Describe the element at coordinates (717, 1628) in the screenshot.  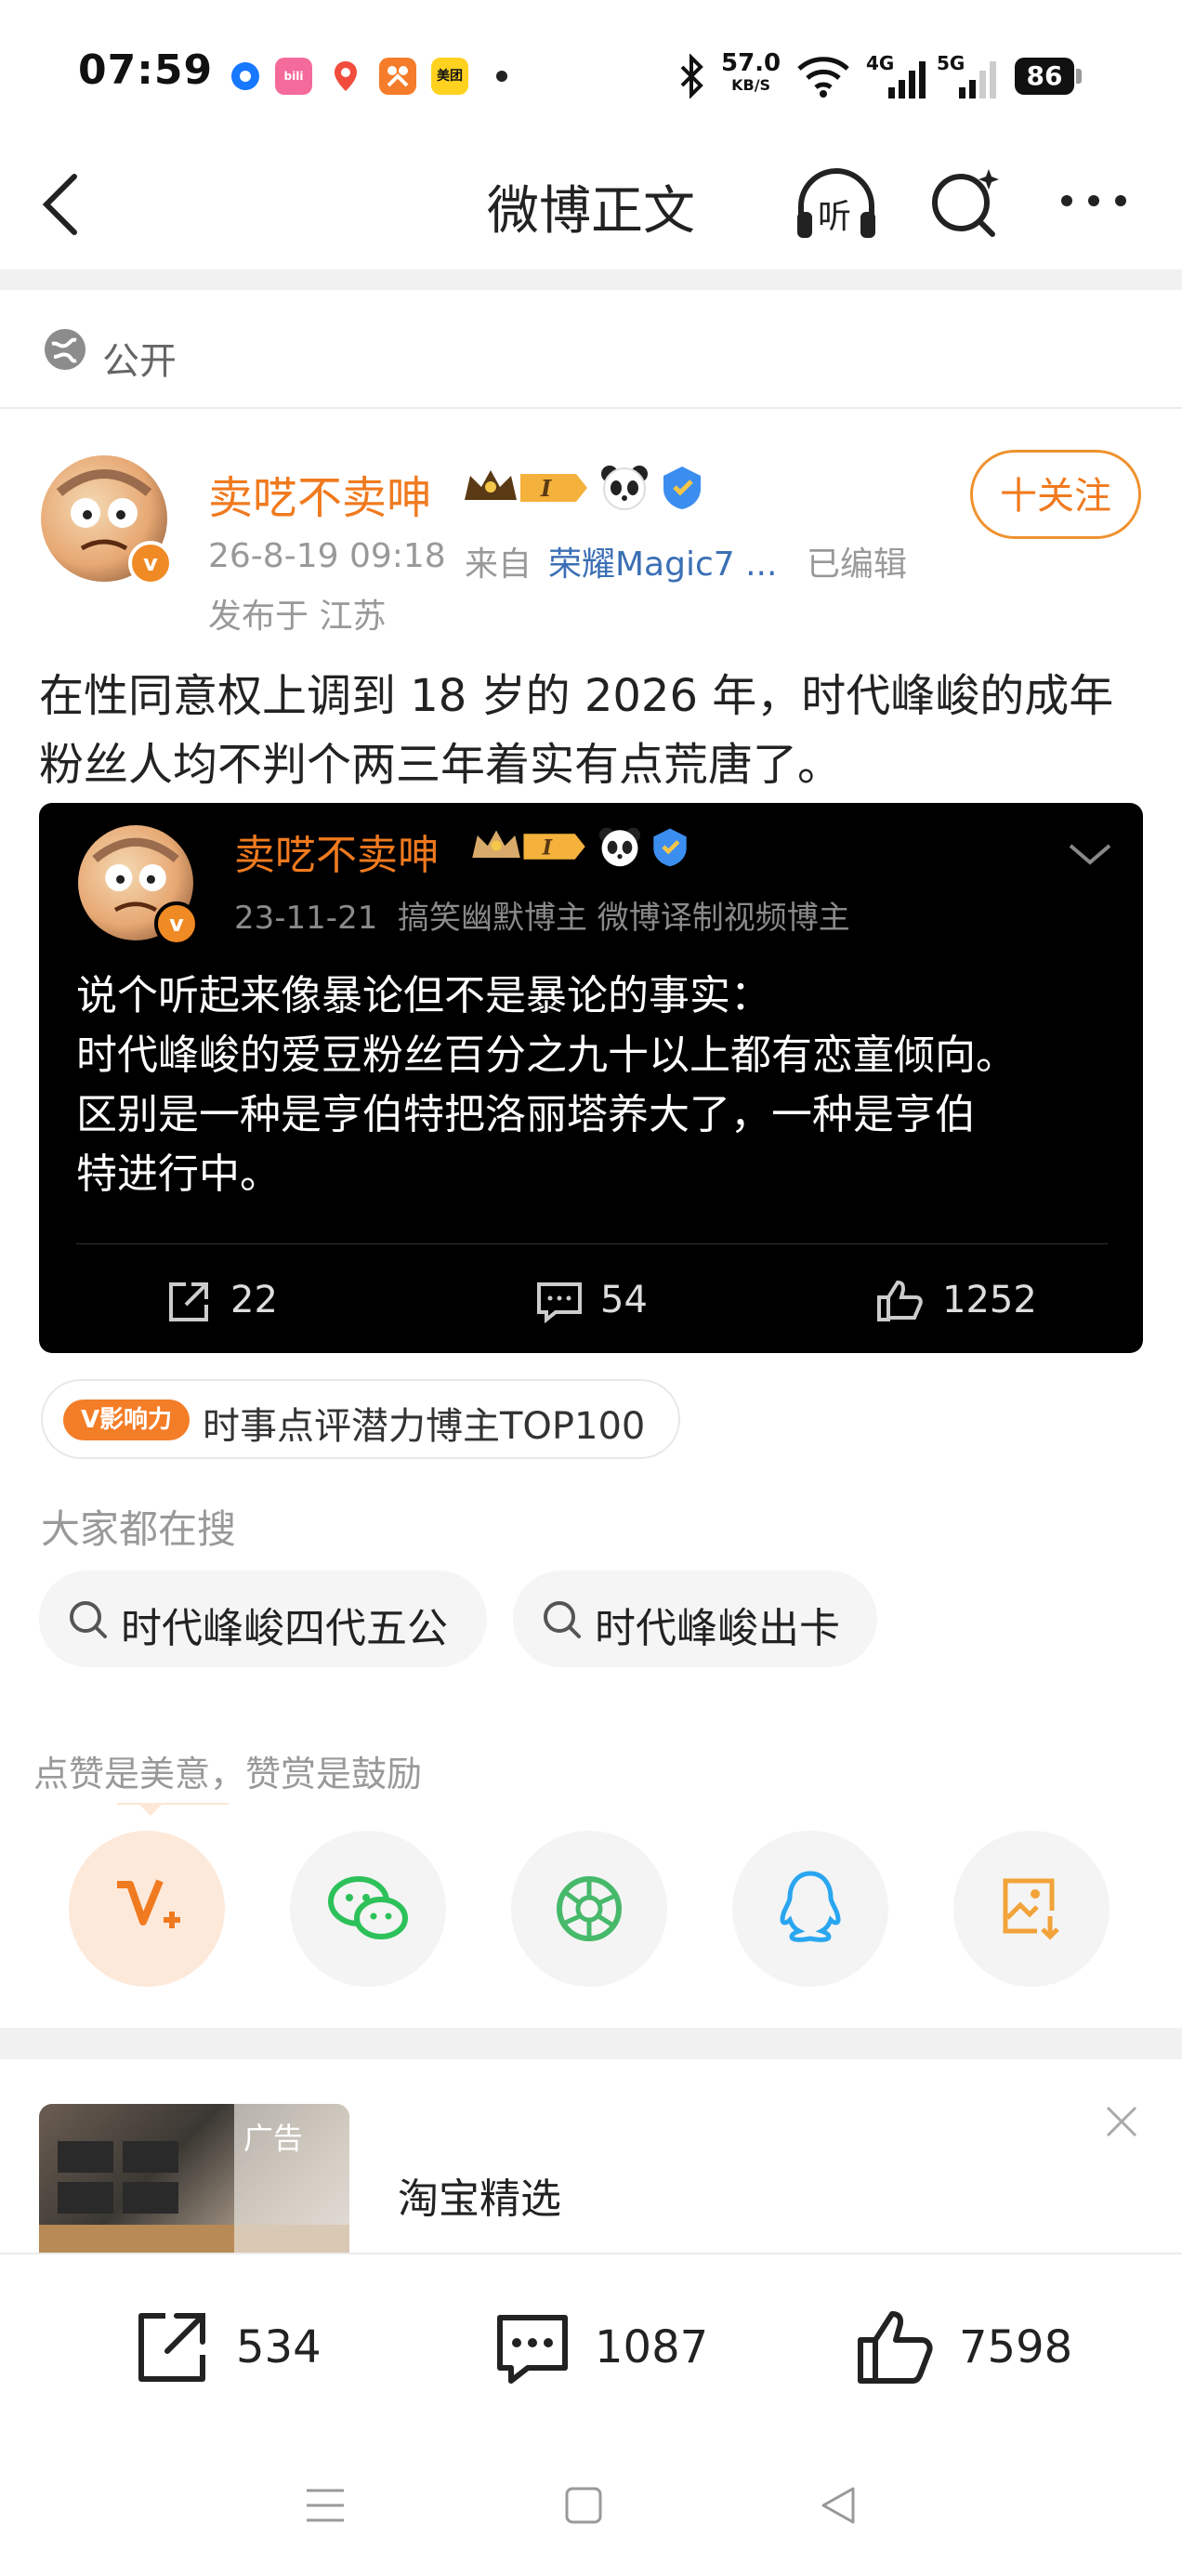
I see `search-chip-label: 时代峰峻出卡` at that location.